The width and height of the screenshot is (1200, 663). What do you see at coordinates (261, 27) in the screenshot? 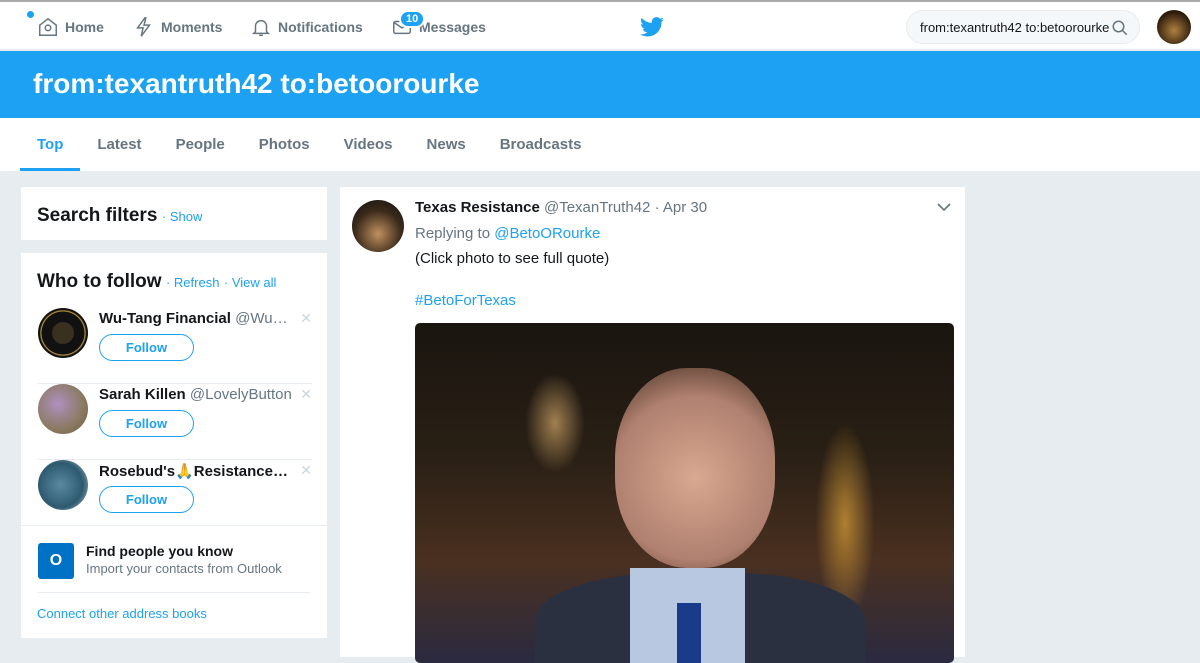
I see `bell-icon` at bounding box center [261, 27].